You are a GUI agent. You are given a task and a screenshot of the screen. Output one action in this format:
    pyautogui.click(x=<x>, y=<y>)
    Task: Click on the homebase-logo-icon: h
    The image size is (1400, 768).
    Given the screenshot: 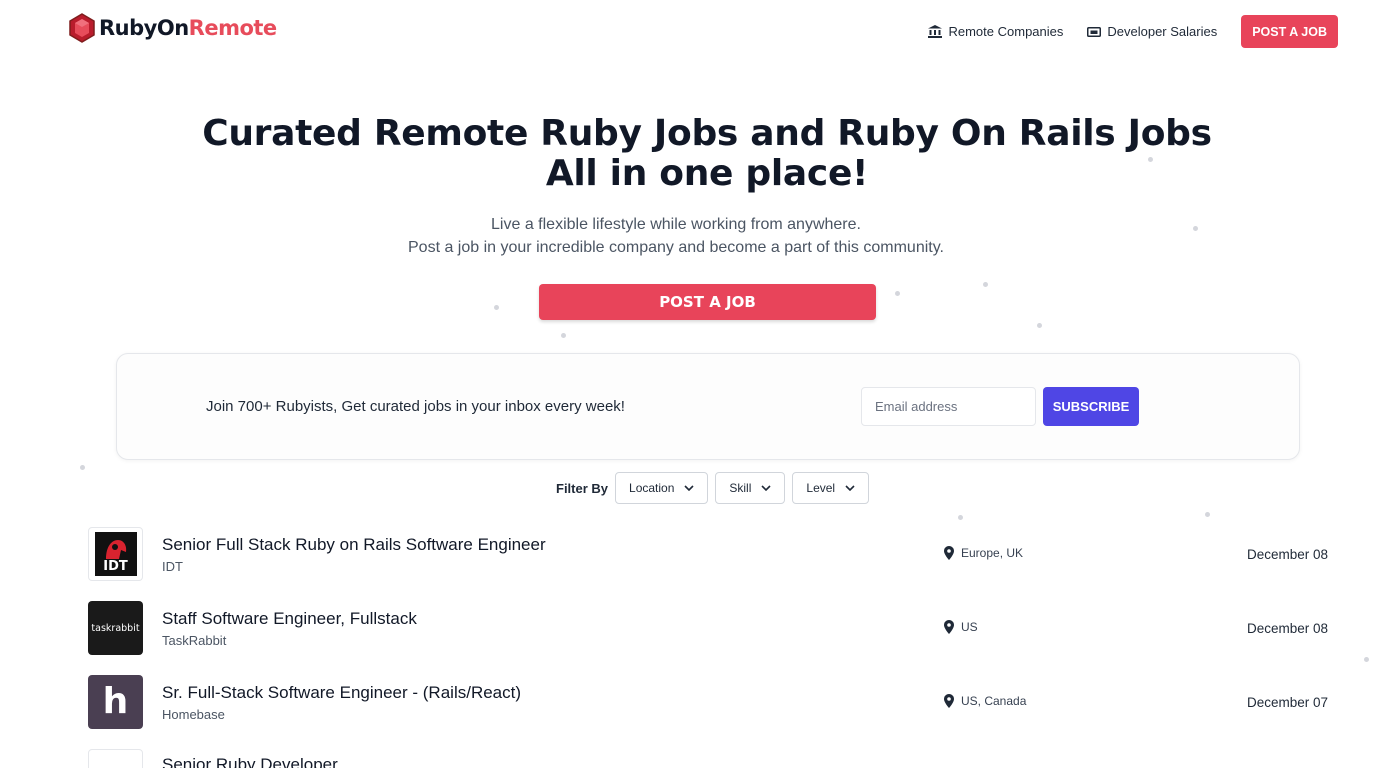 What is the action you would take?
    pyautogui.click(x=115, y=702)
    